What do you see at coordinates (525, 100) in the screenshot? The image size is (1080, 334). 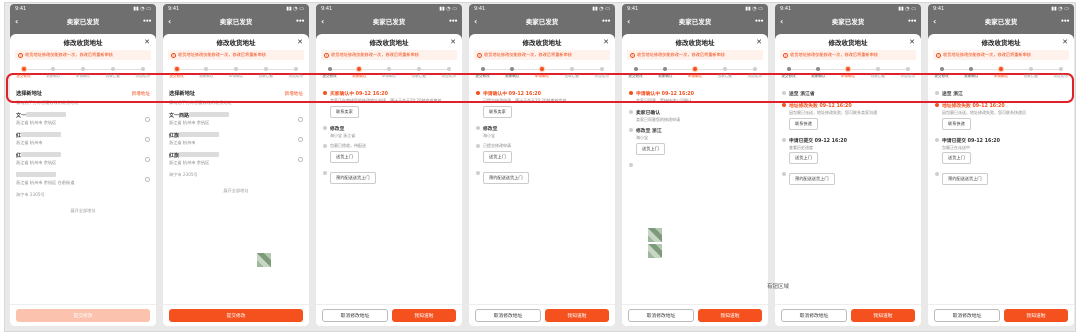 I see `timeline-desc: 已提交修改申请，预计于今天20:20前审核完成` at bounding box center [525, 100].